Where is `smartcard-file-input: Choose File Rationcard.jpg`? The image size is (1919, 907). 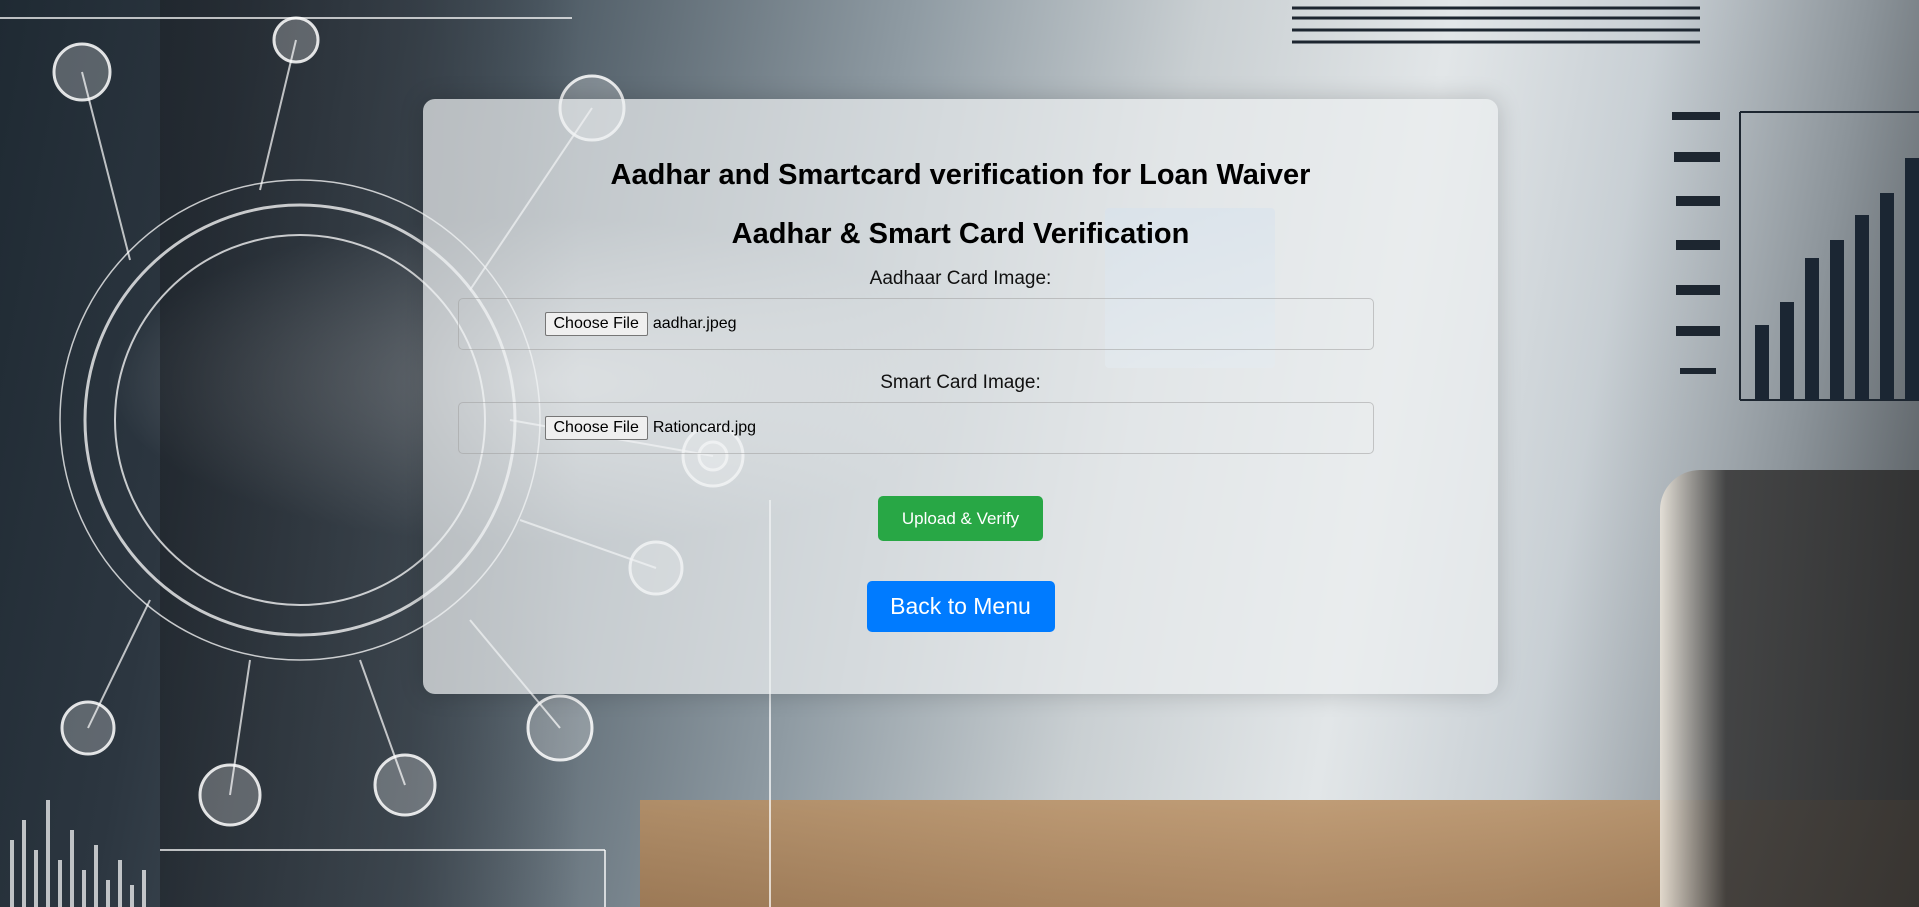 smartcard-file-input: Choose File Rationcard.jpg is located at coordinates (915, 428).